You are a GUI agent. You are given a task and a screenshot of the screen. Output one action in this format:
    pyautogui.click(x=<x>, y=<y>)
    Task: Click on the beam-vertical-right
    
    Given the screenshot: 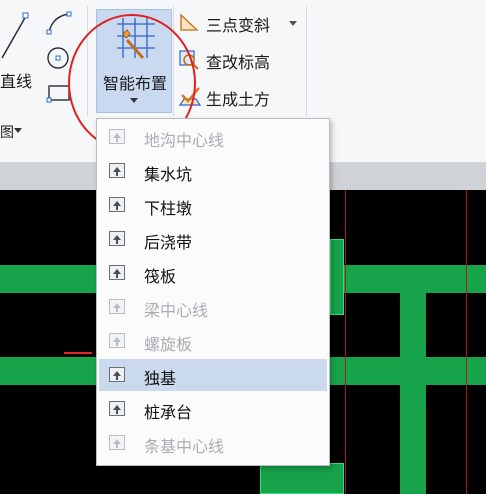 What is the action you would take?
    pyautogui.click(x=413, y=379)
    